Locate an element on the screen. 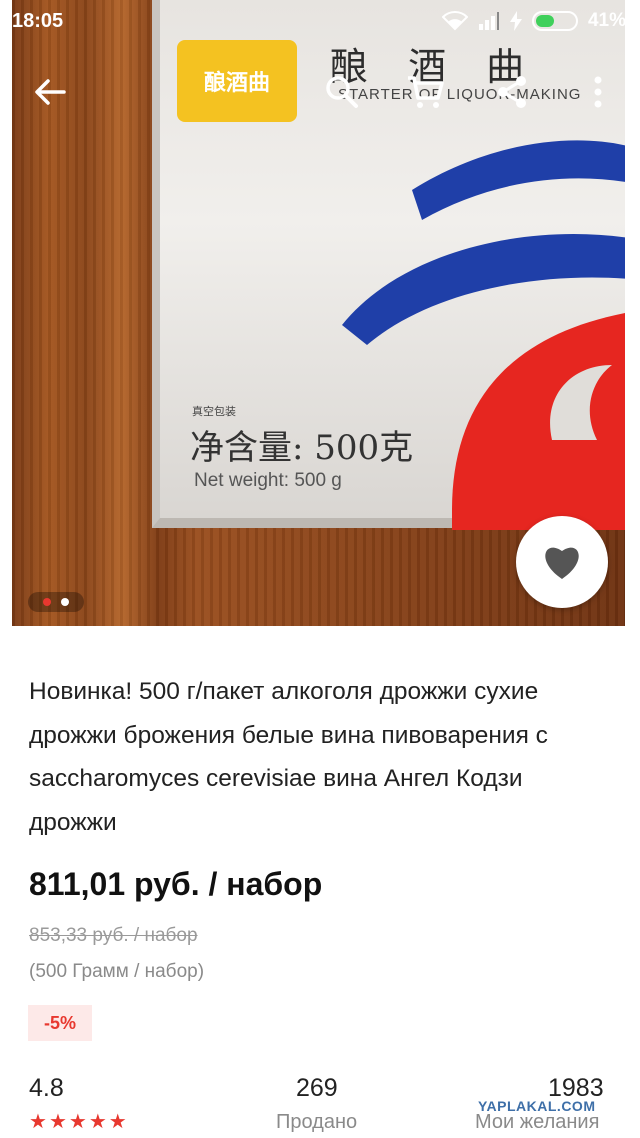 The image size is (640, 1138). watermark: YAPLAKAL.COM is located at coordinates (537, 1106).